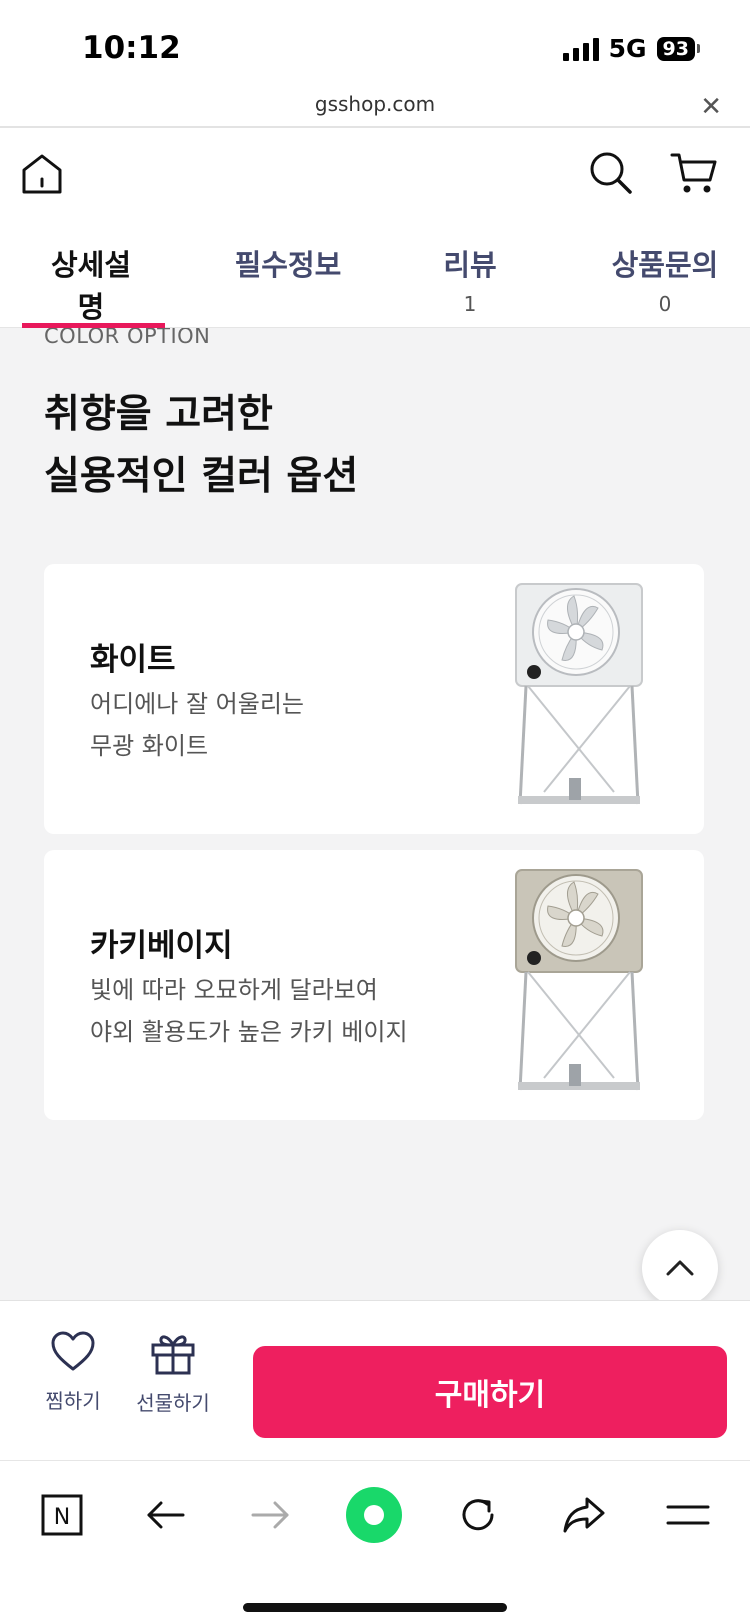 The height and width of the screenshot is (1623, 750). I want to click on status-bar: 10:12 5G 93, so click(375, 45).